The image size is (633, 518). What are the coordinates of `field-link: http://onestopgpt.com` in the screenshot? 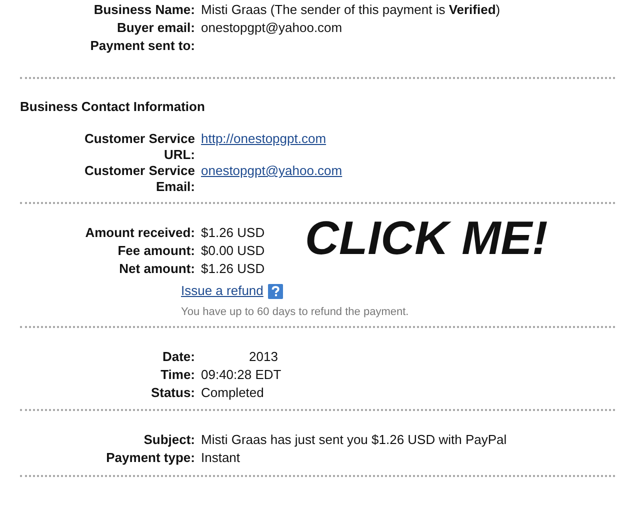 It's located at (263, 139).